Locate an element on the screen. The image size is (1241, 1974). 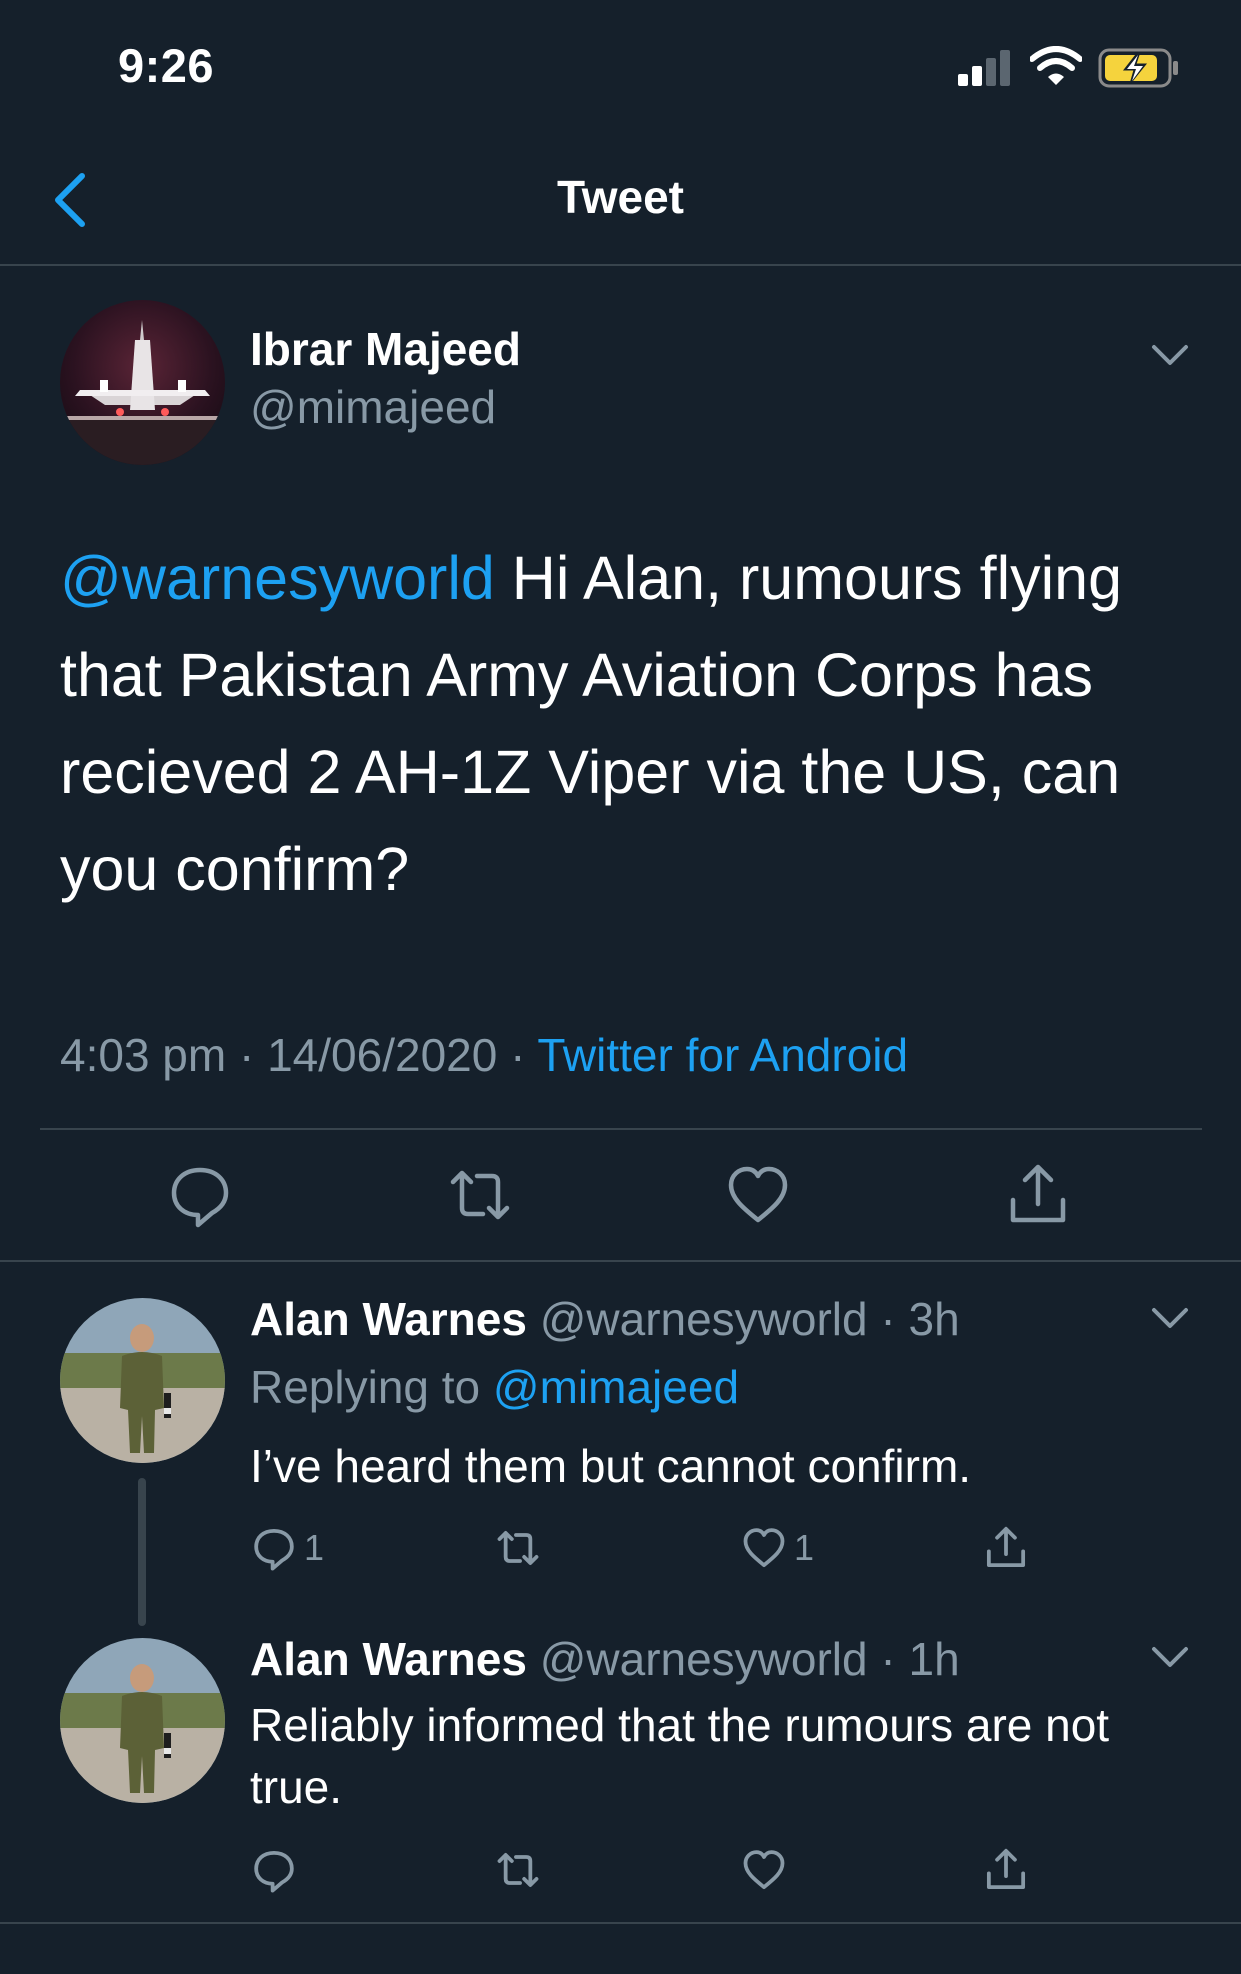
replying-to-link: @mimajeed is located at coordinates (616, 1387).